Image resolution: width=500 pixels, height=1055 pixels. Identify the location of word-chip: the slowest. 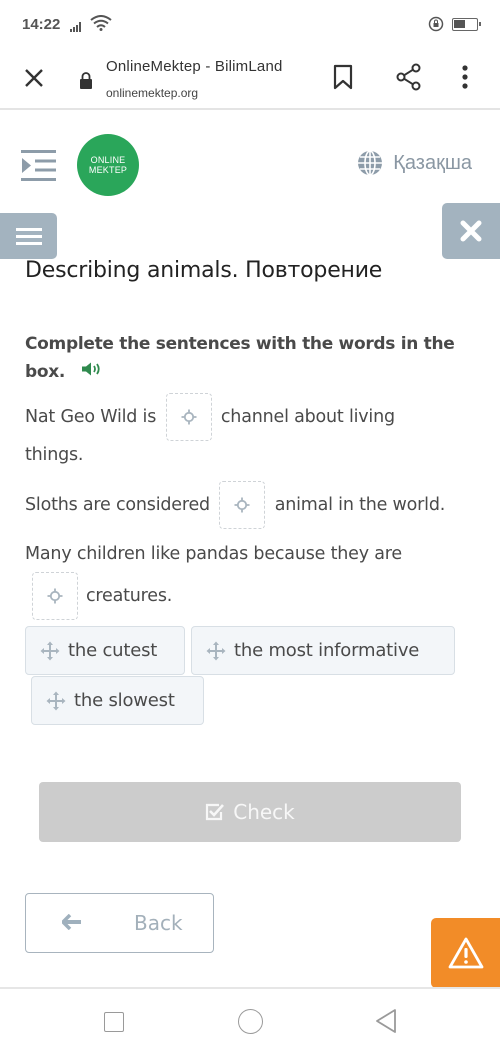
(117, 700).